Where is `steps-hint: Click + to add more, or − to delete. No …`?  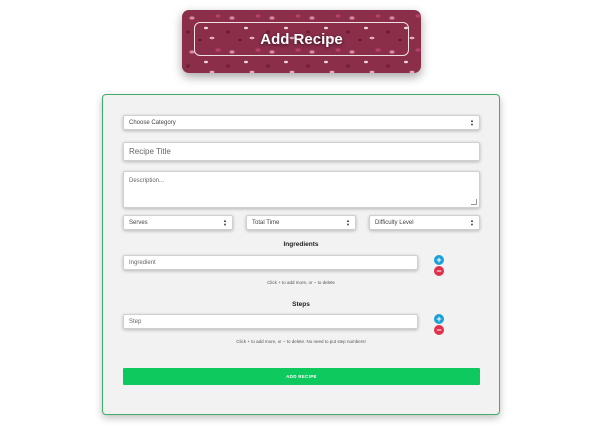 steps-hint: Click + to add more, or − to delete. No … is located at coordinates (301, 341).